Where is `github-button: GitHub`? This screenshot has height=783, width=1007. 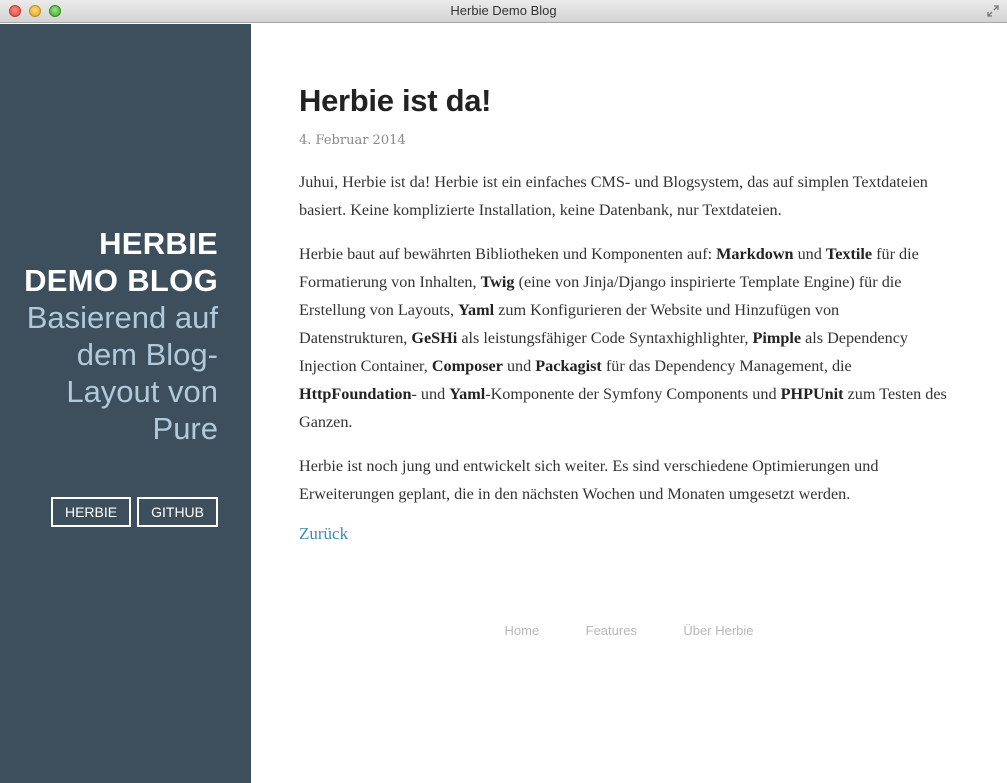 github-button: GitHub is located at coordinates (177, 512).